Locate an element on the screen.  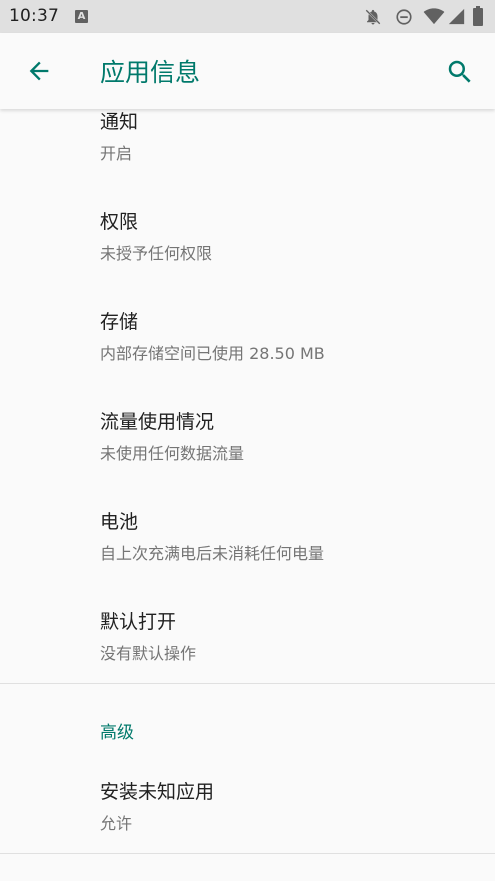
setting-title: 安装未知应用 is located at coordinates (157, 792).